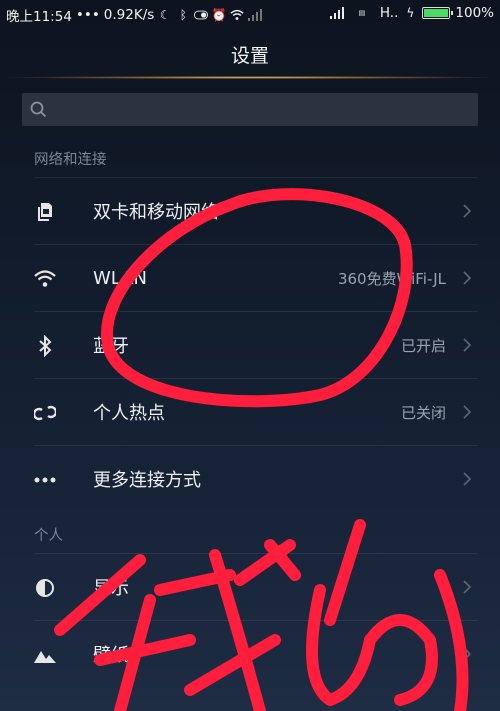 The width and height of the screenshot is (500, 711). I want to click on row-label: WLAN, so click(120, 278).